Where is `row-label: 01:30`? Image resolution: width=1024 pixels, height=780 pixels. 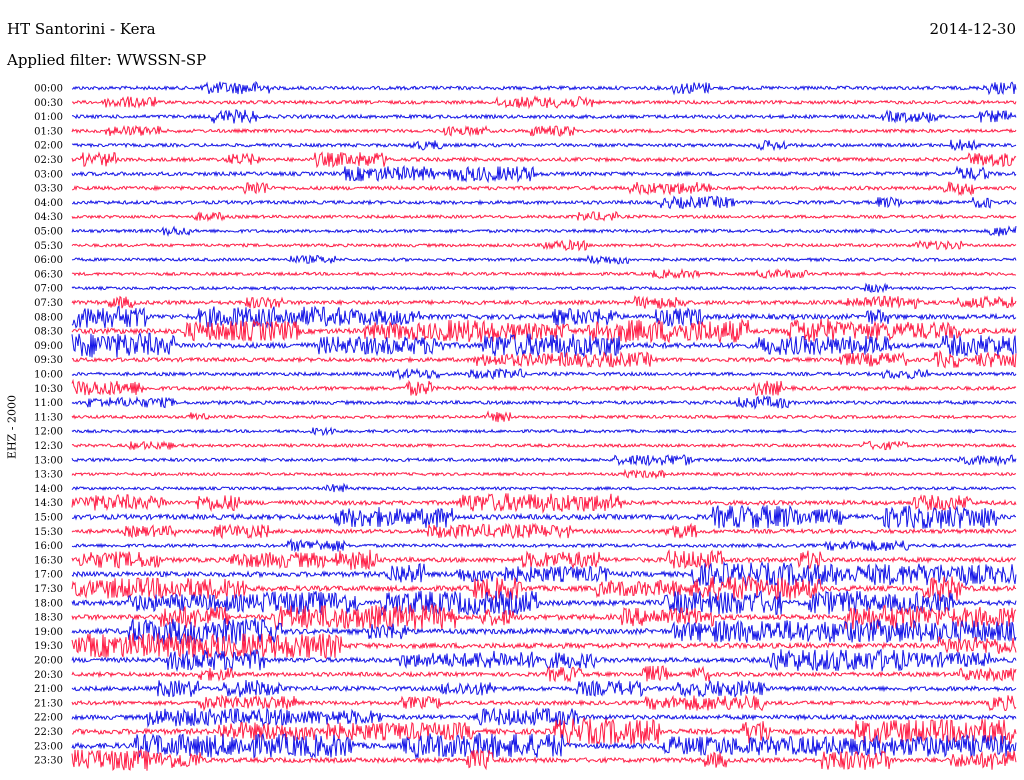 row-label: 01:30 is located at coordinates (48, 131).